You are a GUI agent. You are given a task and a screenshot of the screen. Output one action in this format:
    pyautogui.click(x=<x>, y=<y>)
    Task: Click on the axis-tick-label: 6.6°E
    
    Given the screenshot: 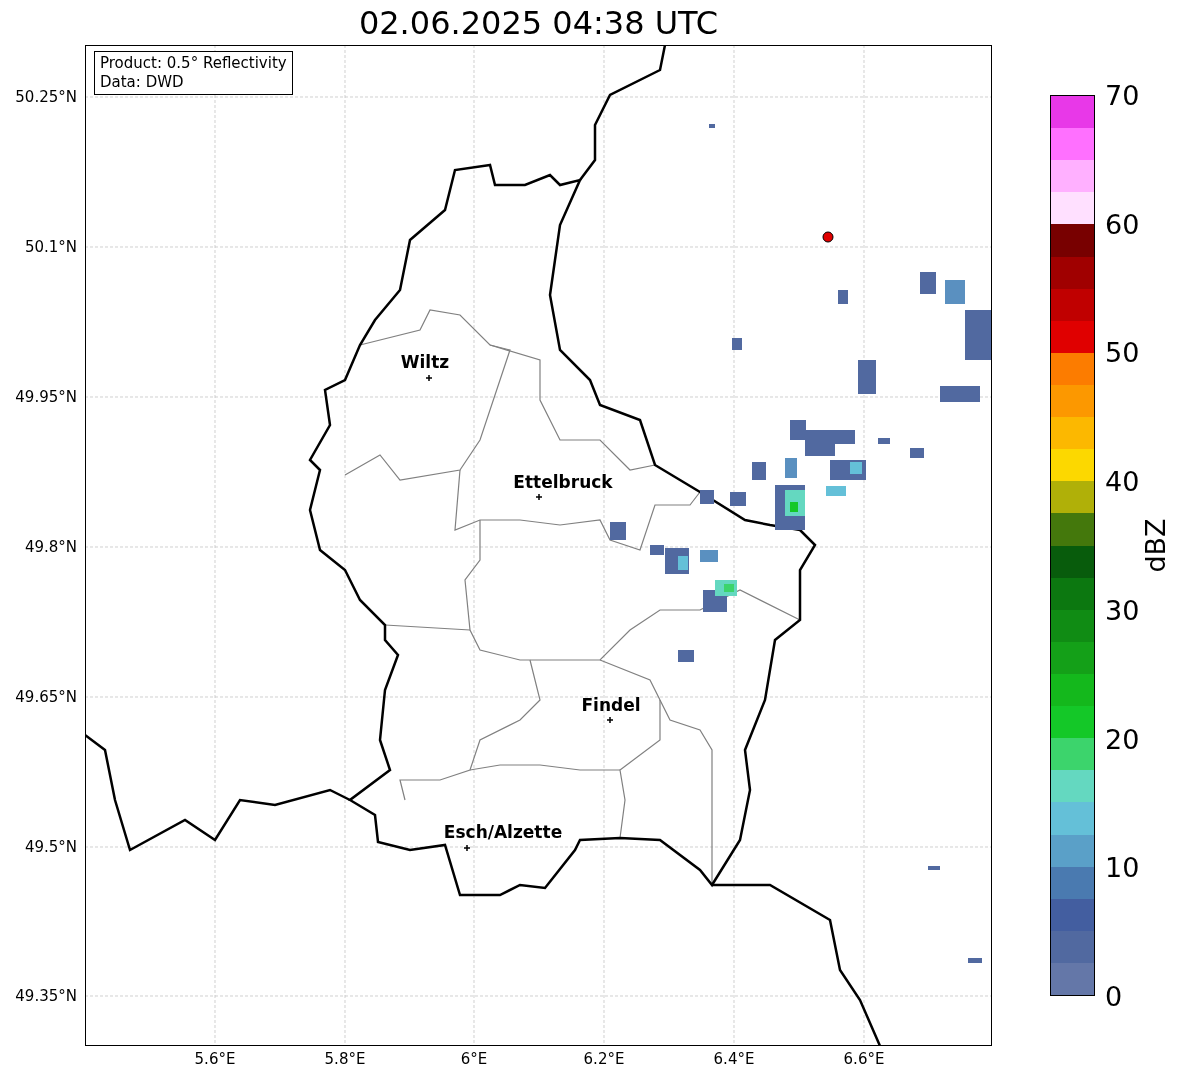 What is the action you would take?
    pyautogui.click(x=864, y=1059)
    